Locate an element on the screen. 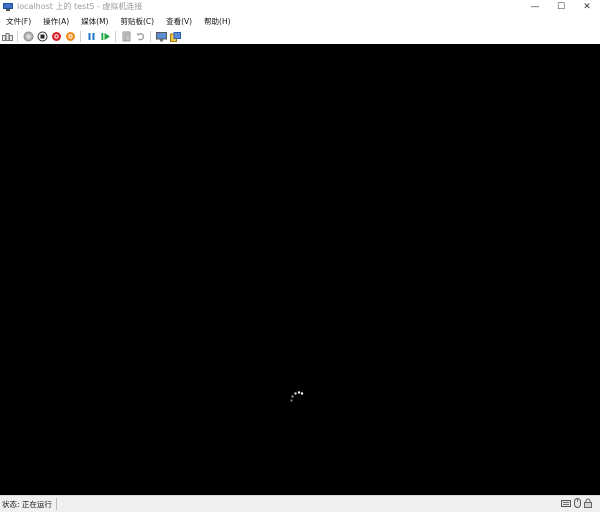  minimize-button: — is located at coordinates (535, 6).